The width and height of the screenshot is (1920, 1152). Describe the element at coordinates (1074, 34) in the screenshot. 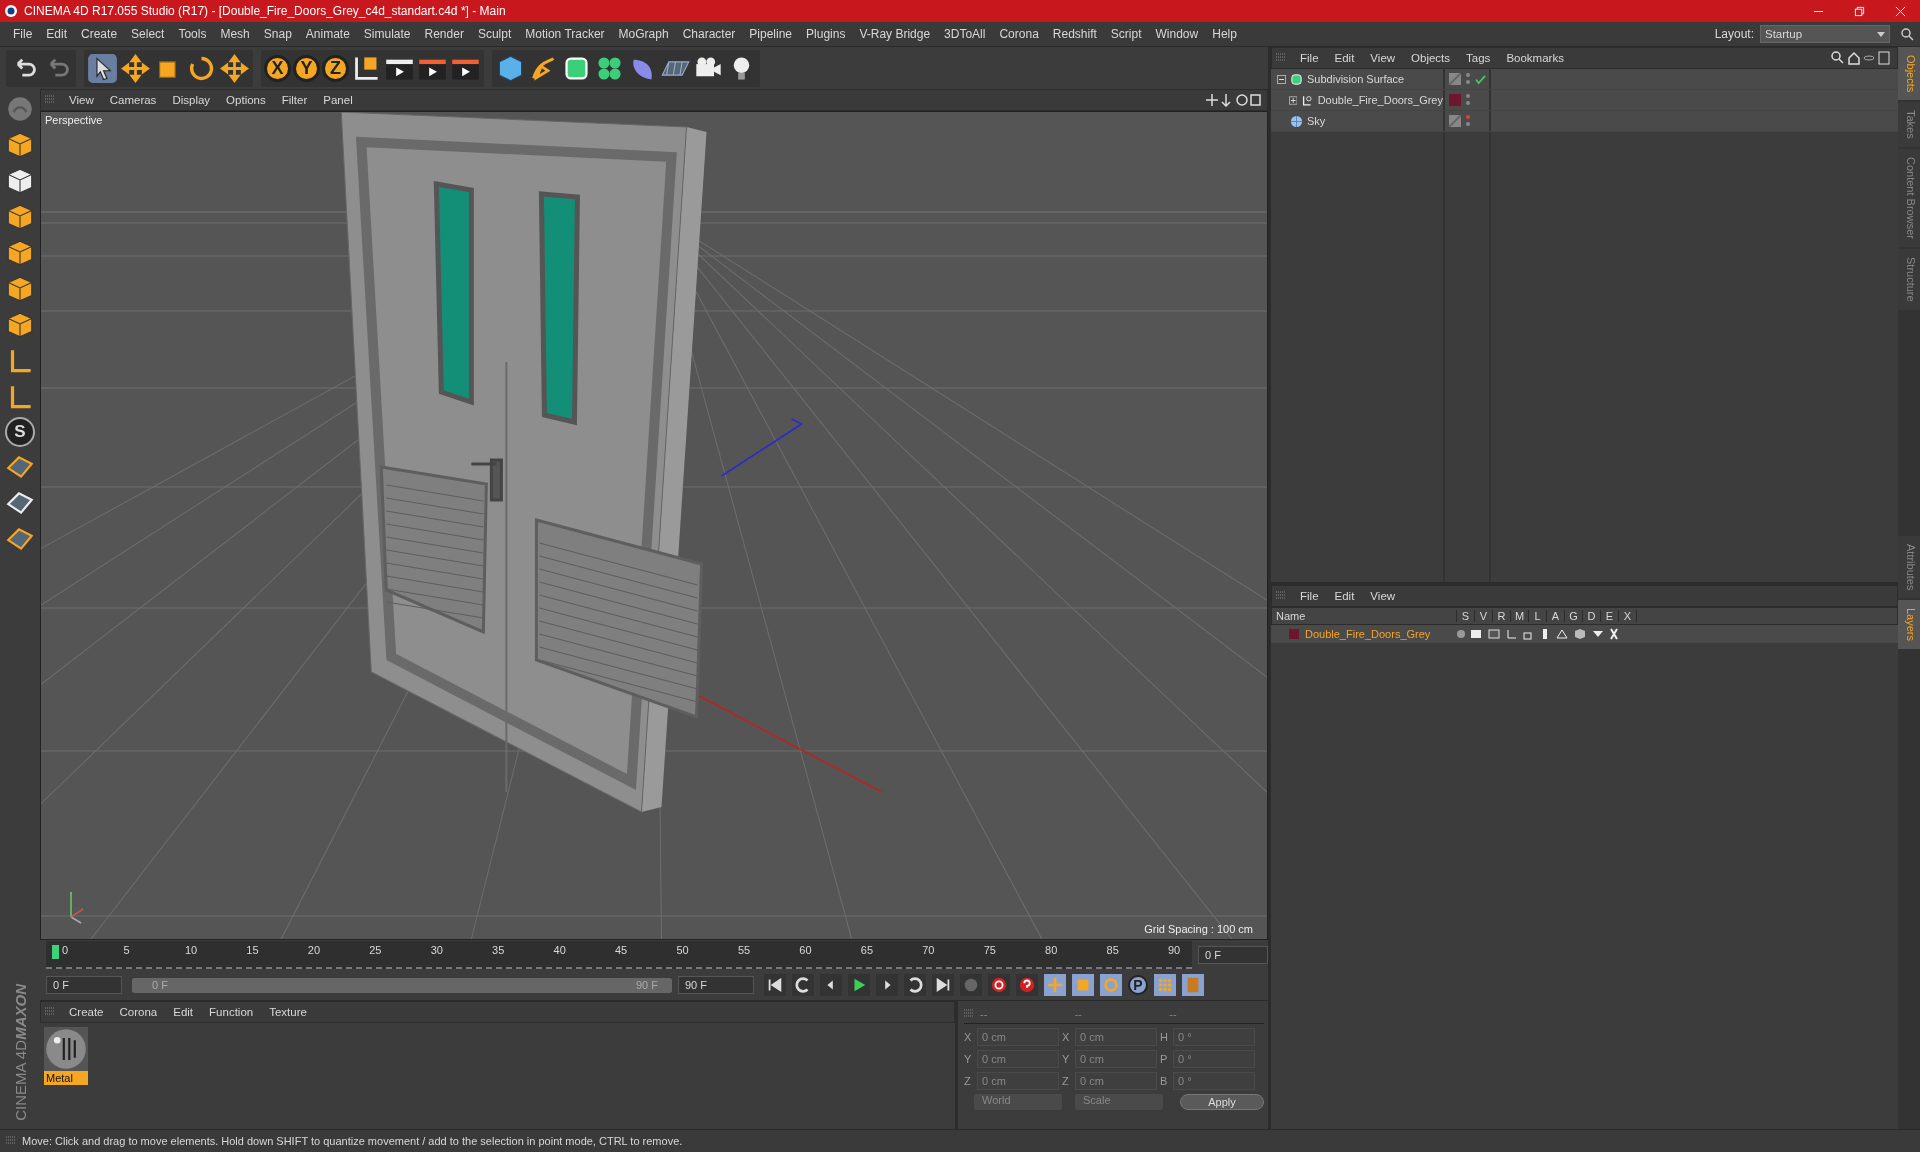

I see `menu-item: Redshift` at that location.